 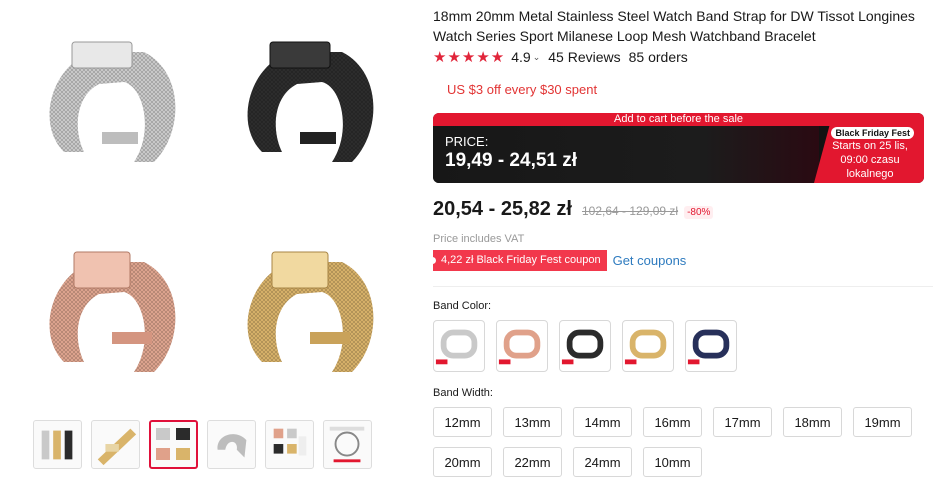 I want to click on width-option: 14mm, so click(x=602, y=422).